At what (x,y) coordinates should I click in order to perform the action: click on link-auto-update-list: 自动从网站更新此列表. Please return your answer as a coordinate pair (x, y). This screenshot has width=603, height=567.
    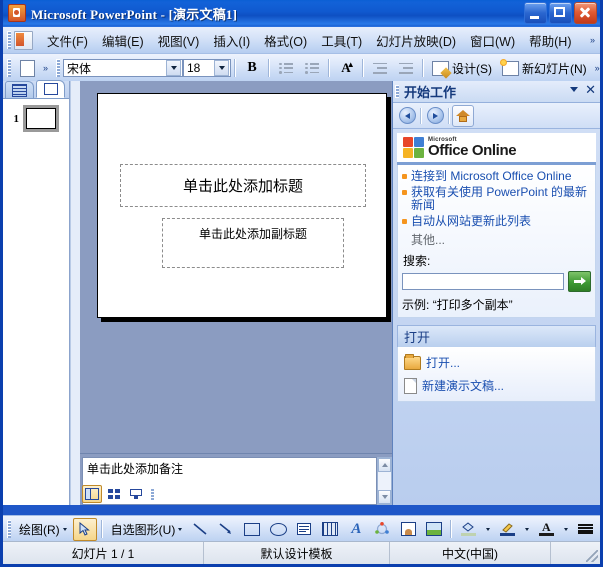
    Looking at the image, I should click on (471, 221).